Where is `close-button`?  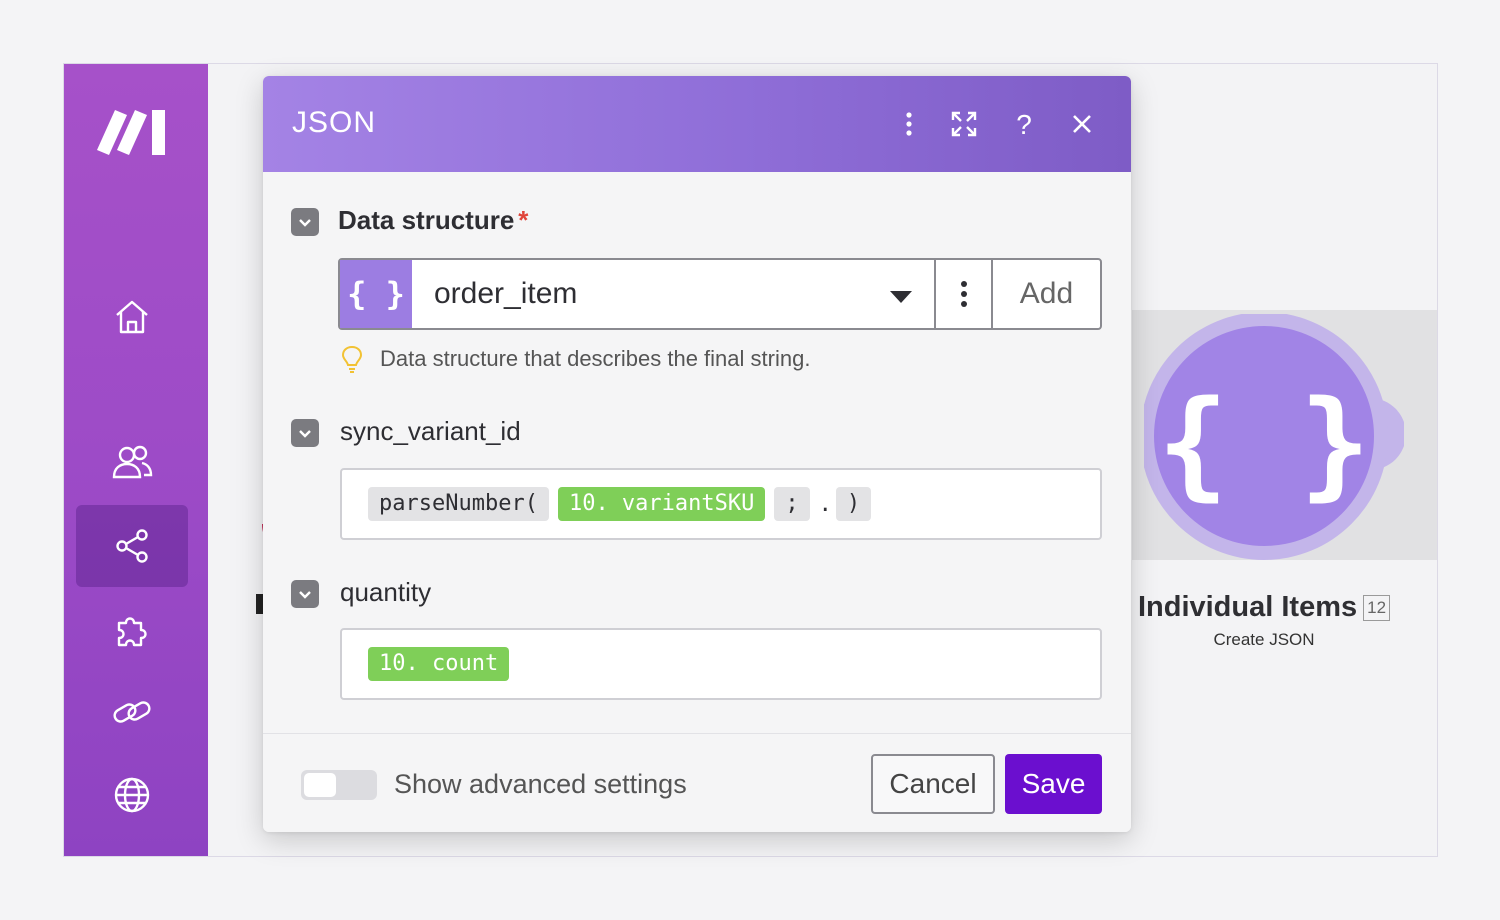
close-button is located at coordinates (1082, 124).